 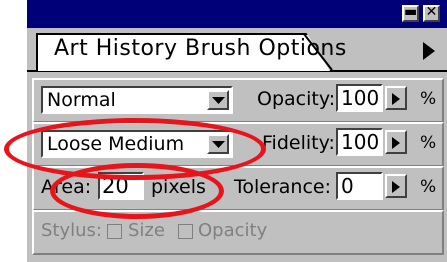 I want to click on tolerance-slider-button, so click(x=396, y=186).